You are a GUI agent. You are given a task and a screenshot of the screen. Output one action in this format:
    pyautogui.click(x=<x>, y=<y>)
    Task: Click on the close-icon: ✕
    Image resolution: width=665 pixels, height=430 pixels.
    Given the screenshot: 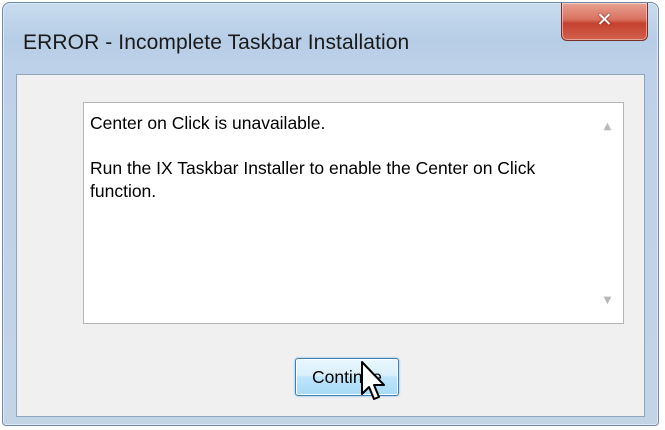 What is the action you would take?
    pyautogui.click(x=604, y=20)
    